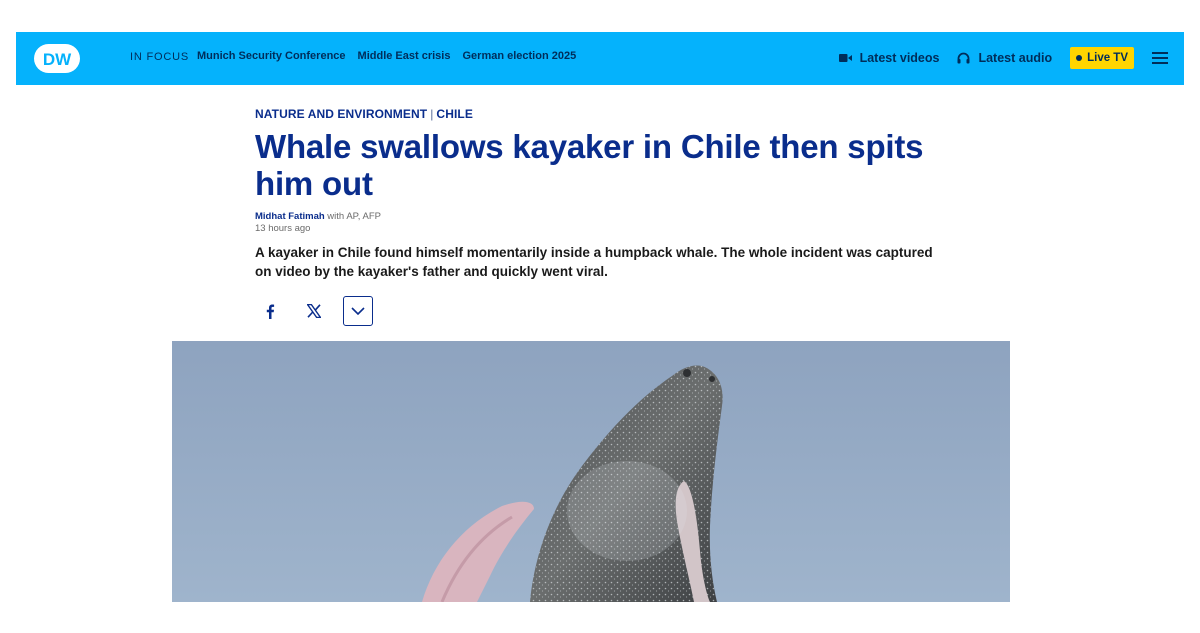 This screenshot has width=1200, height=633. Describe the element at coordinates (519, 56) in the screenshot. I see `nav-link-german-election-2025: German election 2025` at that location.